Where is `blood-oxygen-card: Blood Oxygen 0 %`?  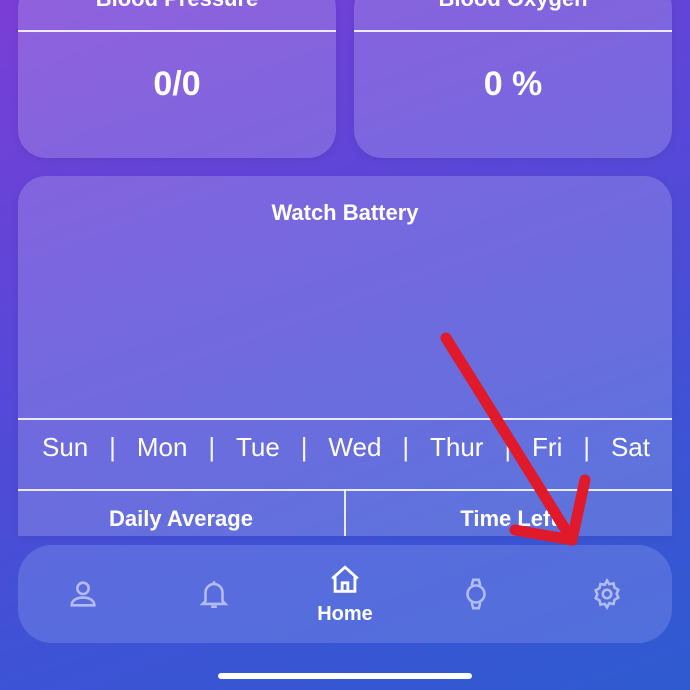
blood-oxygen-card: Blood Oxygen 0 % is located at coordinates (513, 79).